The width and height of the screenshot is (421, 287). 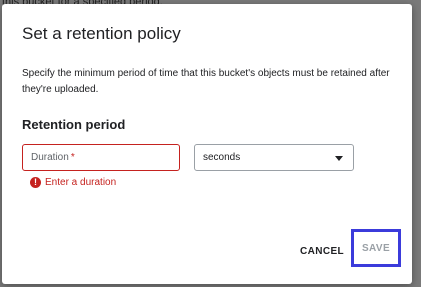 What do you see at coordinates (35, 182) in the screenshot?
I see `error-circle-icon: !` at bounding box center [35, 182].